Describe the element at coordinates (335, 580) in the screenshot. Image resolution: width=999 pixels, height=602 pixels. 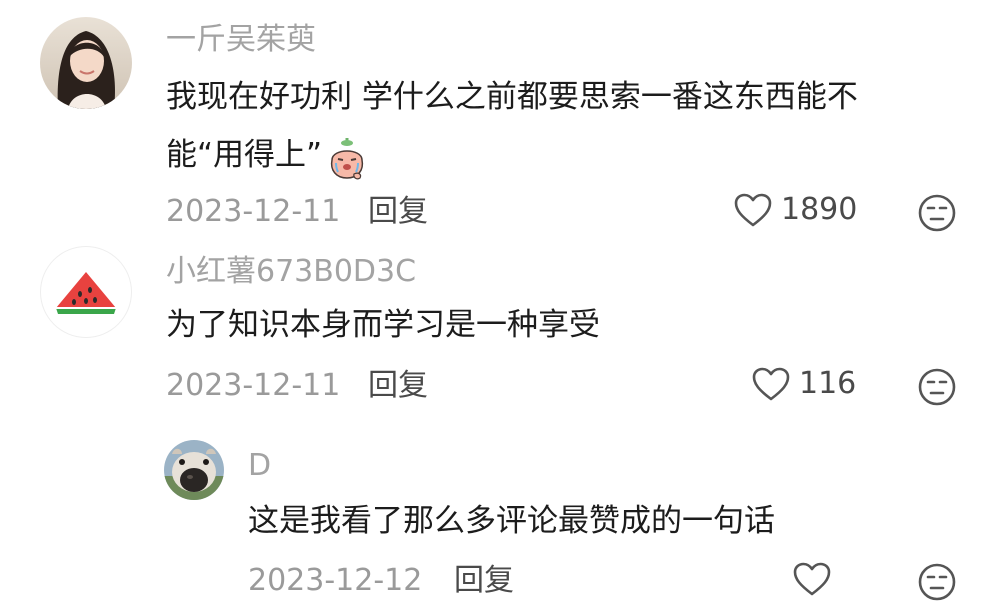
I see `comment-date: 2023-12-12` at that location.